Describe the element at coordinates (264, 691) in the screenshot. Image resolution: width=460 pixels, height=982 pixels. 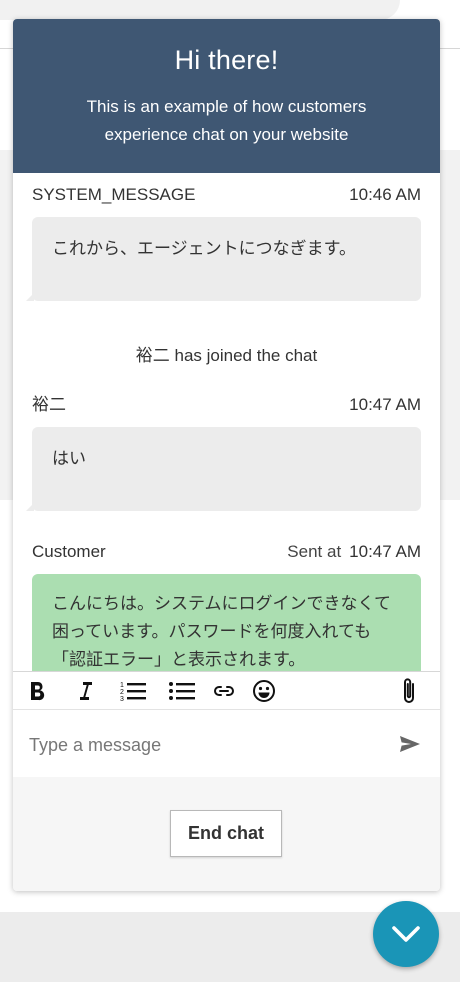
I see `emoji-icon` at that location.